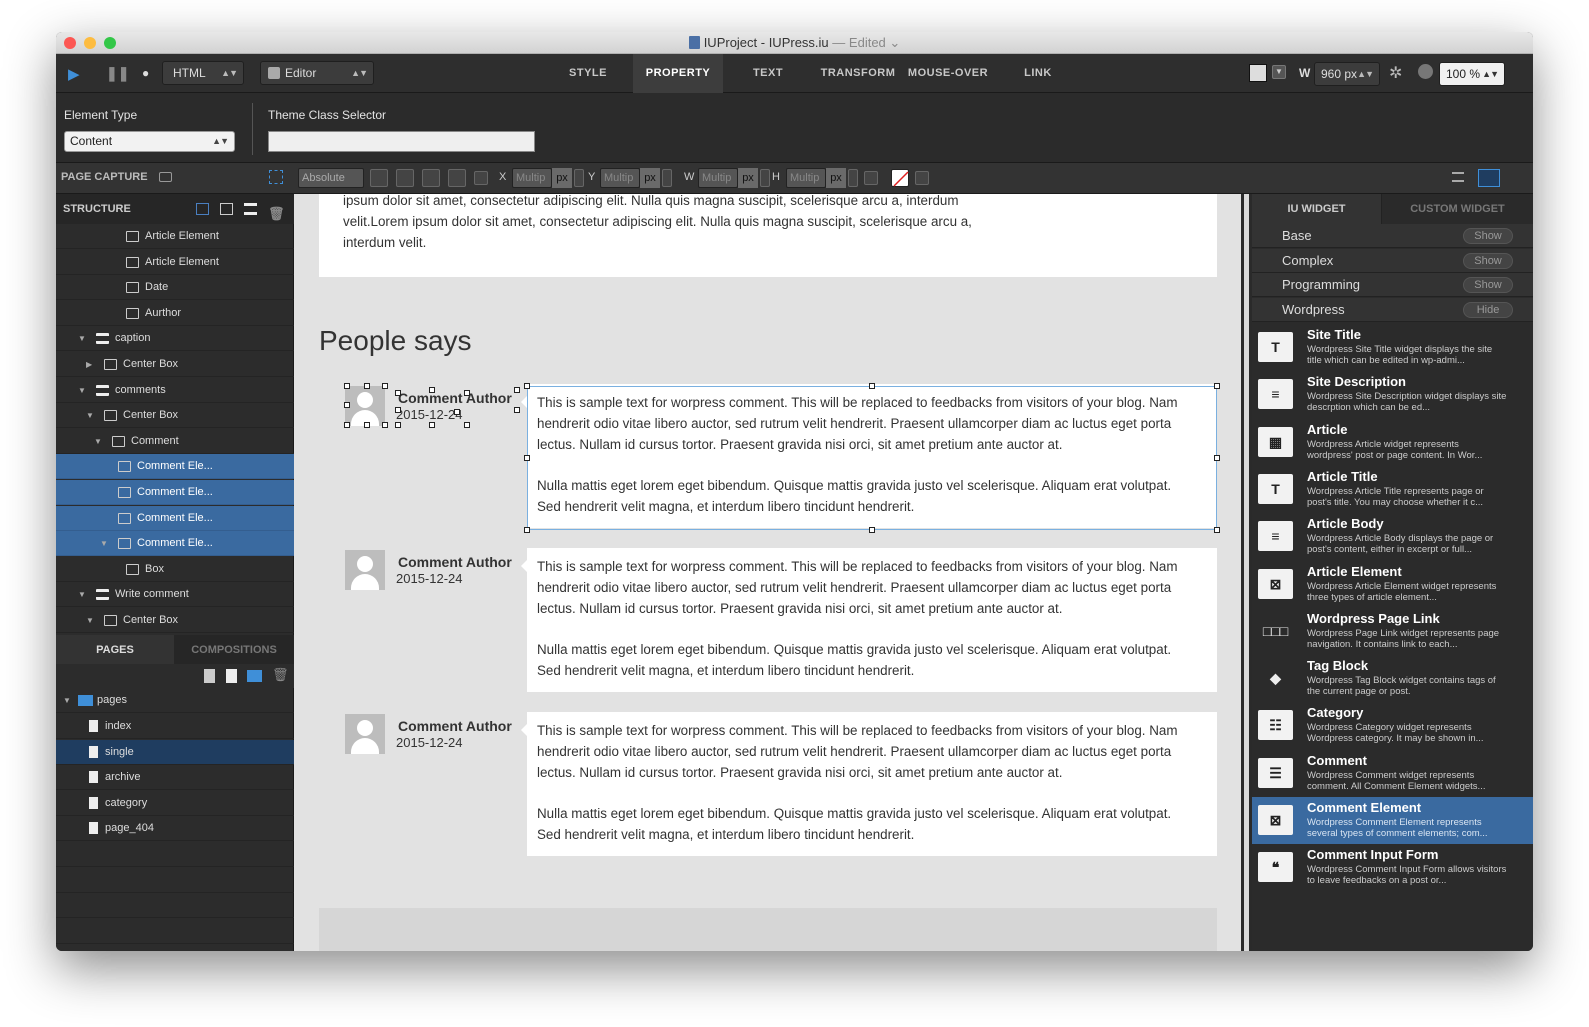 The width and height of the screenshot is (1589, 1027). I want to click on structure-item: ▼ Comment, so click(175, 441).